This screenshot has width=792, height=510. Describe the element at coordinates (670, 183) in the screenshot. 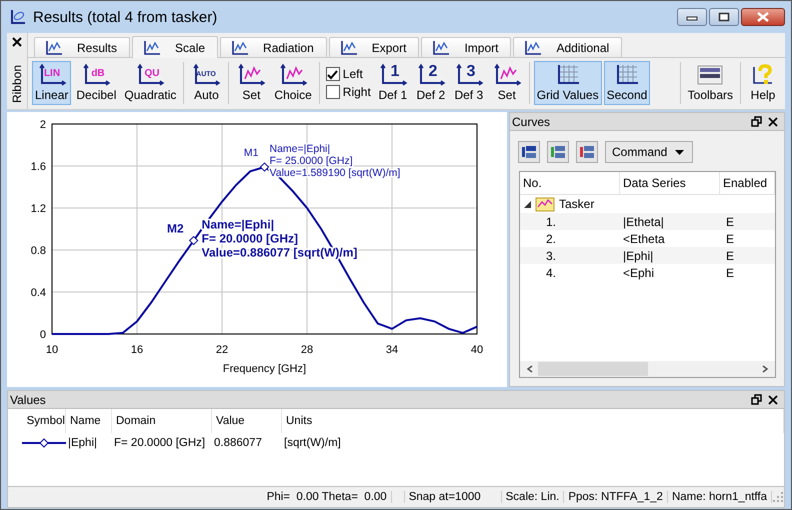

I see `column-header: Data Series` at that location.